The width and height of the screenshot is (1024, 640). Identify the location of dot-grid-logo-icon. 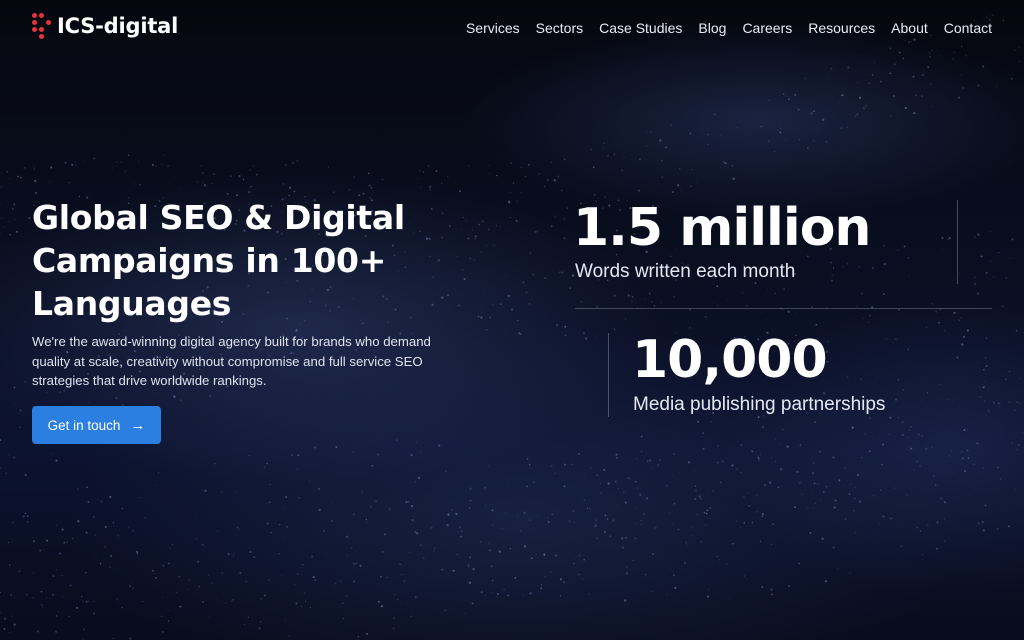
(41, 26).